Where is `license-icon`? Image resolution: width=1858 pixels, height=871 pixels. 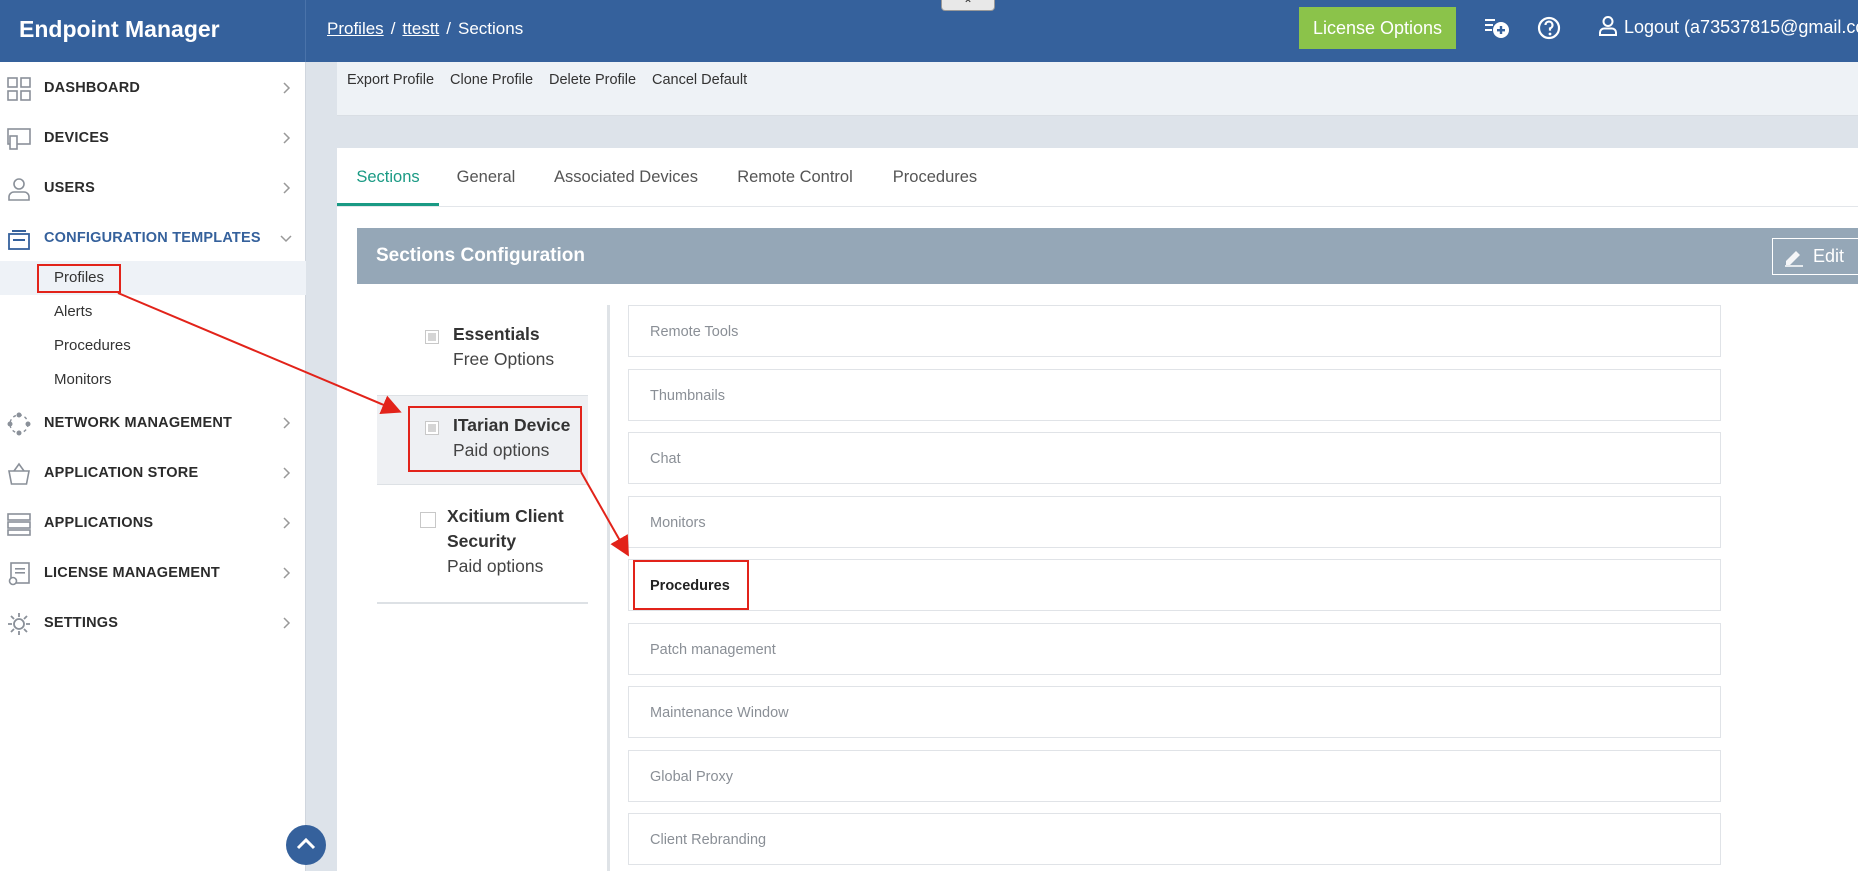 license-icon is located at coordinates (19, 574).